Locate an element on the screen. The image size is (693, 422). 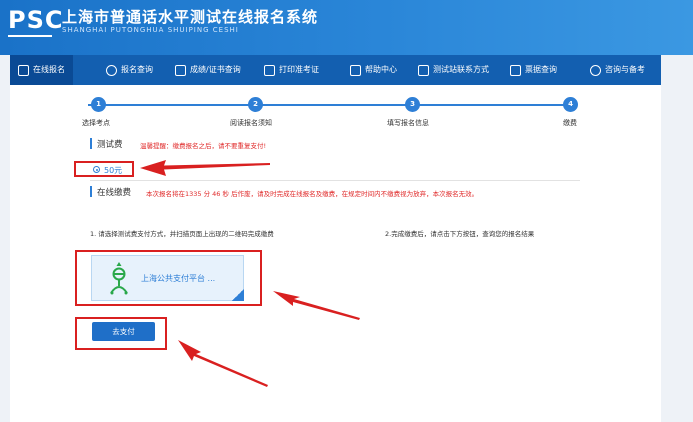
arrow-to-pay-button is located at coordinates (223, 363).